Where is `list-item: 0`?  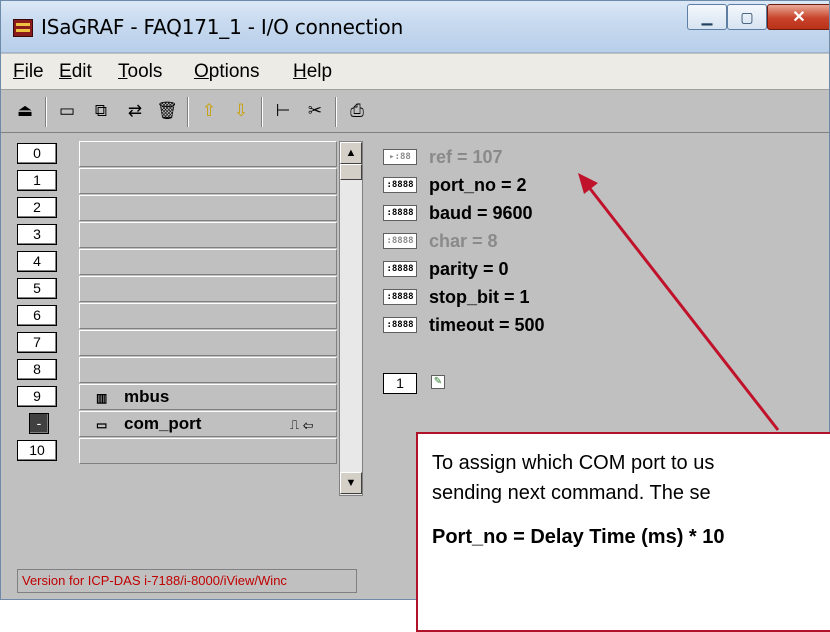
list-item: 0 is located at coordinates (177, 154).